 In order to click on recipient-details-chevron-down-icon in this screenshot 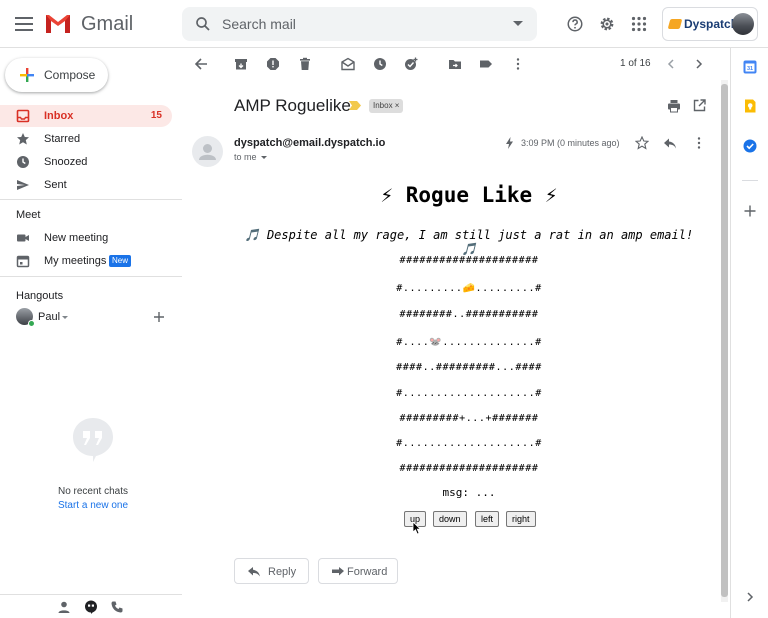, I will do `click(264, 157)`.